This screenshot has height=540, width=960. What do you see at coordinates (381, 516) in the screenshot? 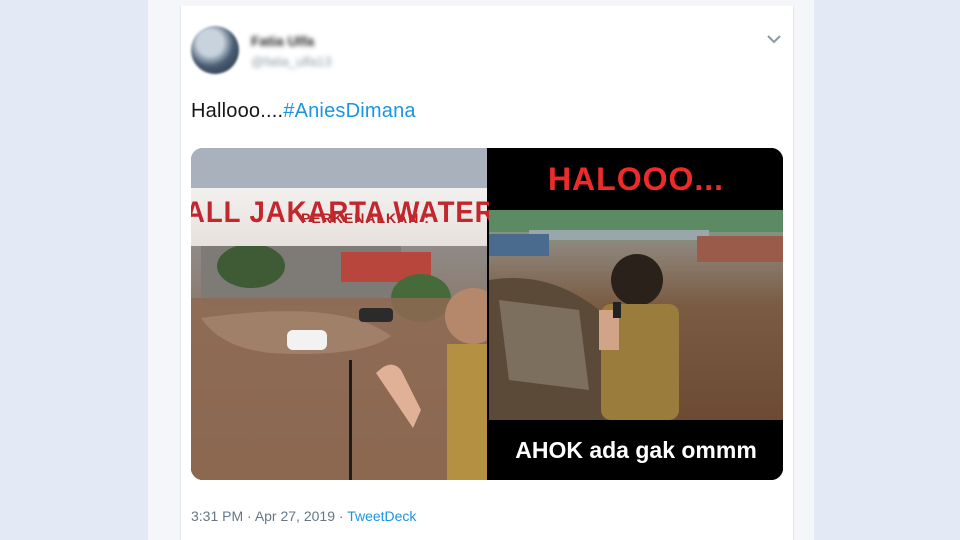
I see `tweet-source-link: TweetDeck` at bounding box center [381, 516].